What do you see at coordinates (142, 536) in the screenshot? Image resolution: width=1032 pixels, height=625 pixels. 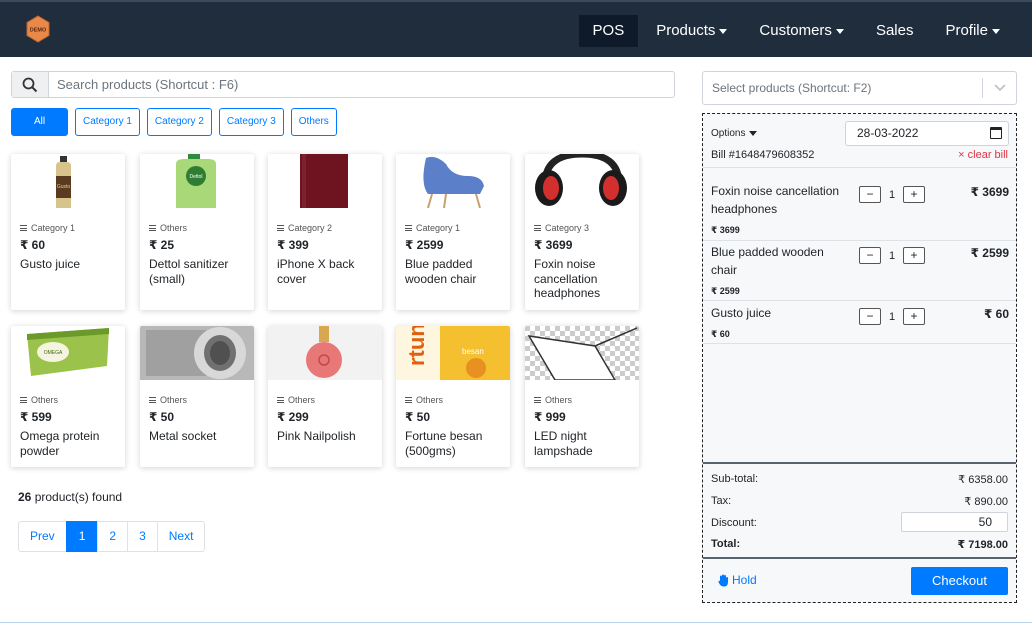 I see `pagination-page-3: 3` at bounding box center [142, 536].